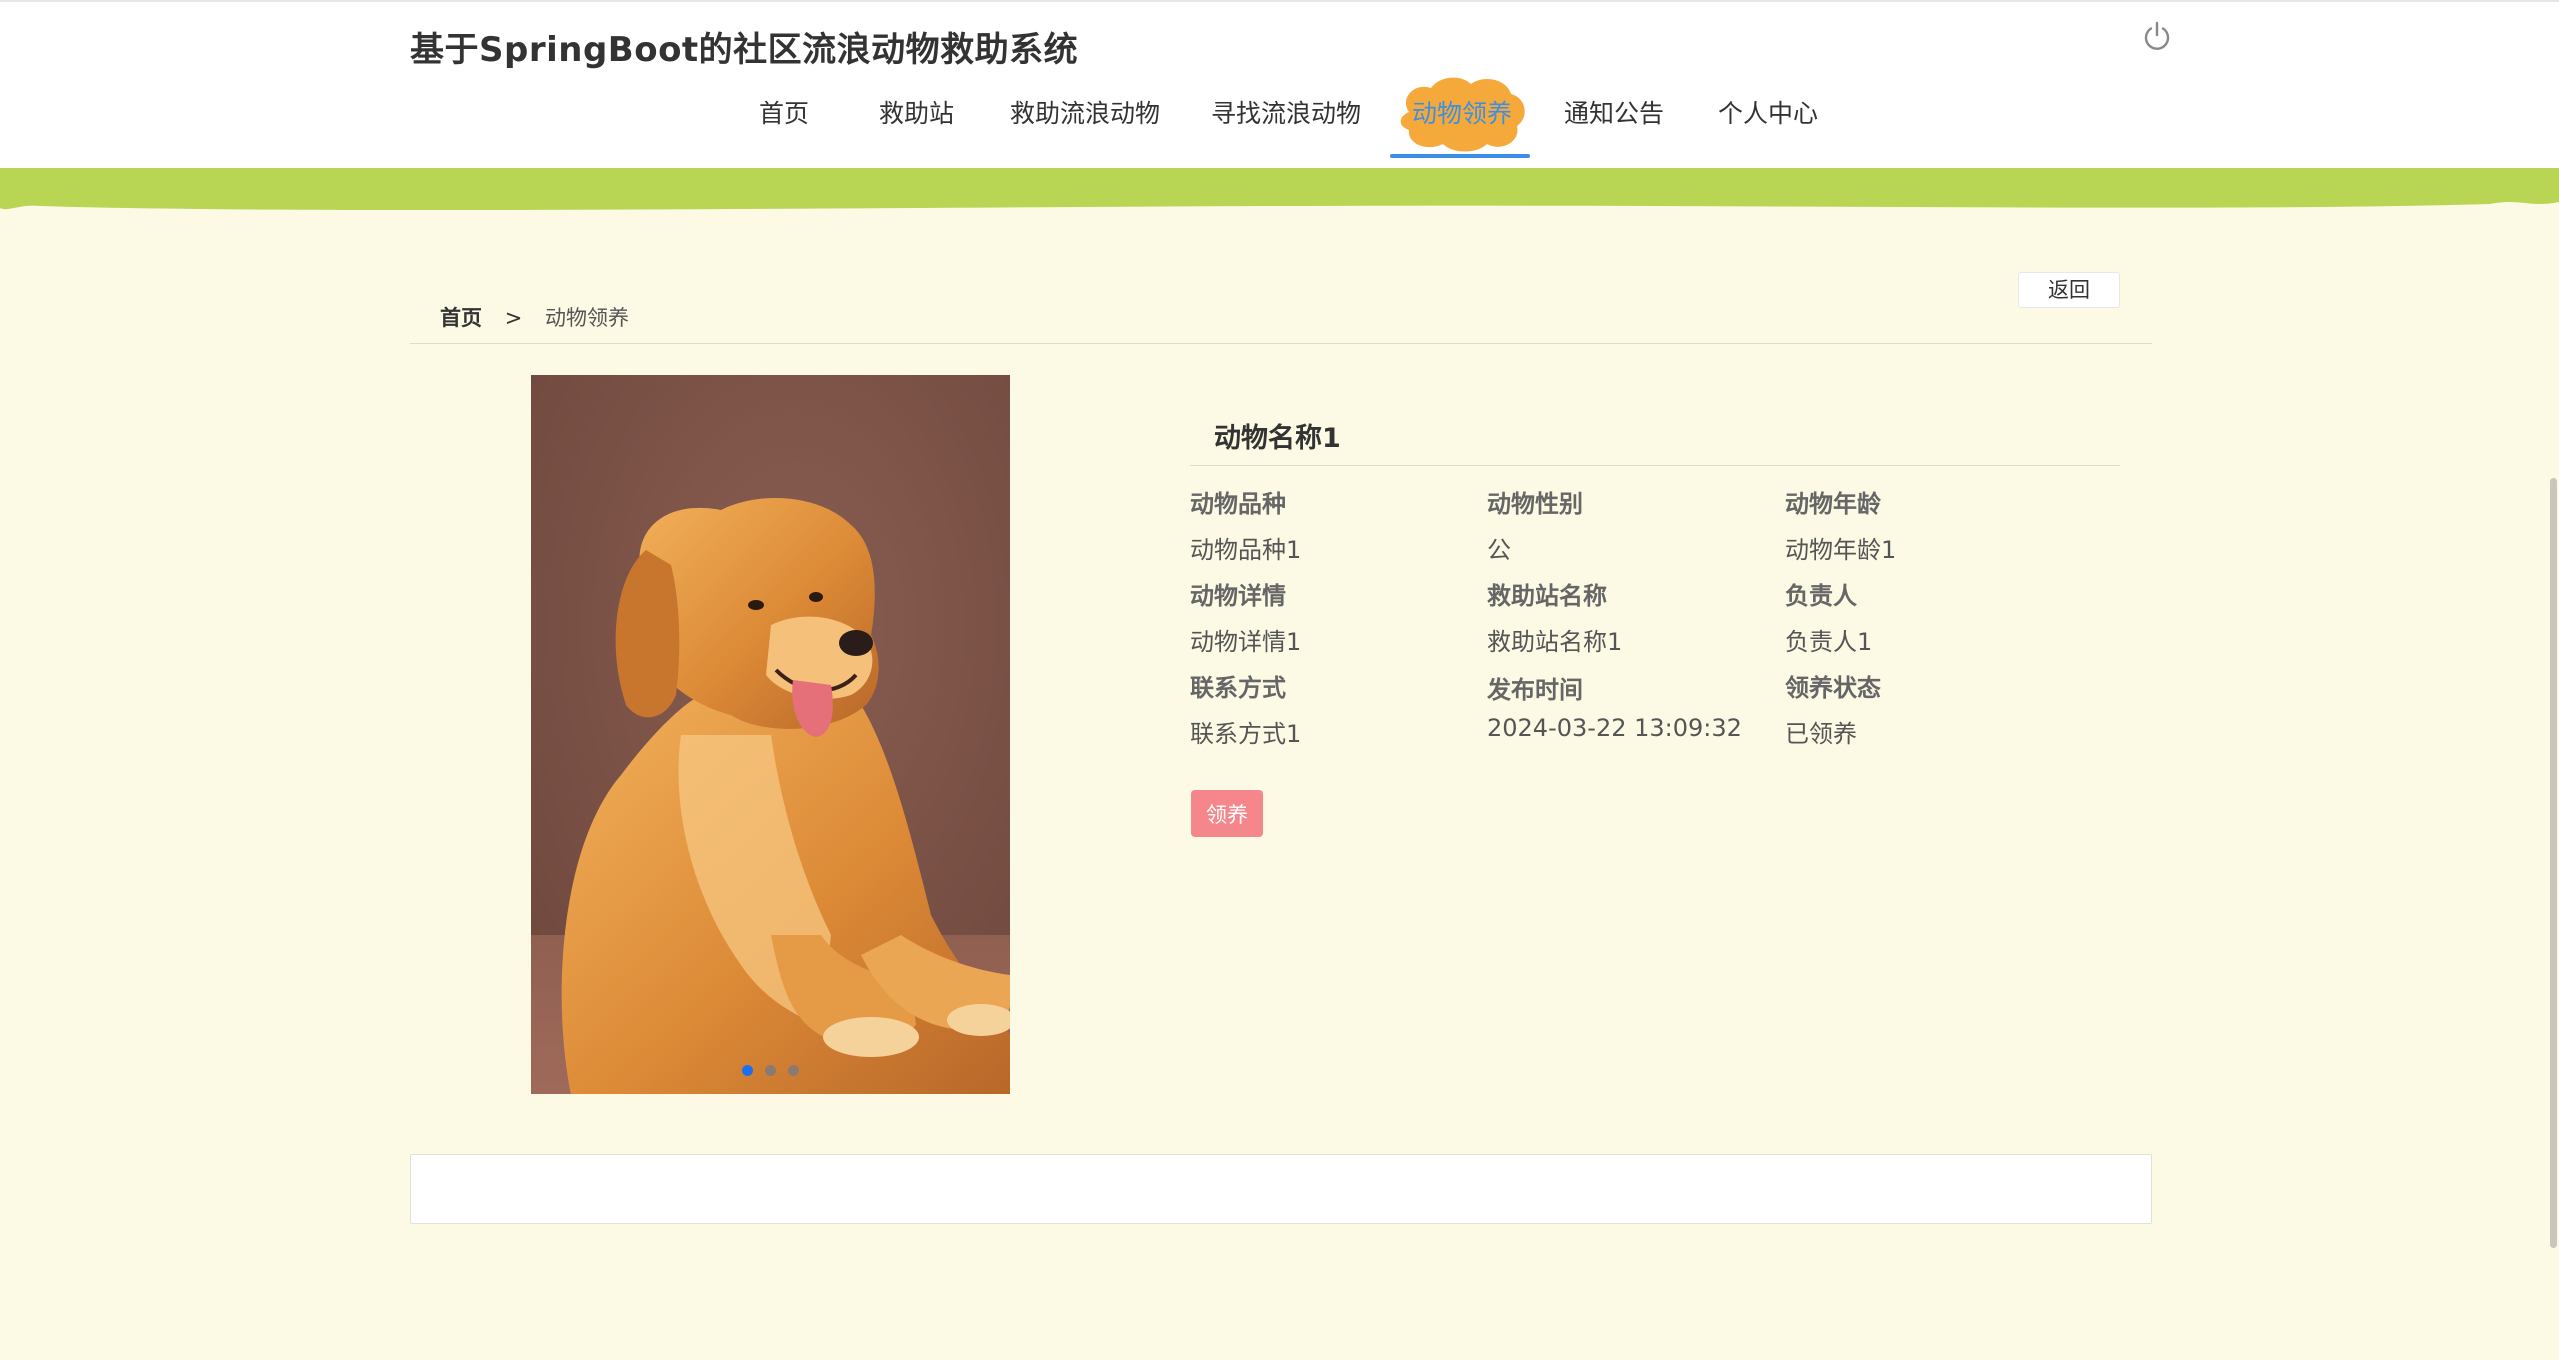 The height and width of the screenshot is (1360, 2559). I want to click on power-icon, so click(2157, 36).